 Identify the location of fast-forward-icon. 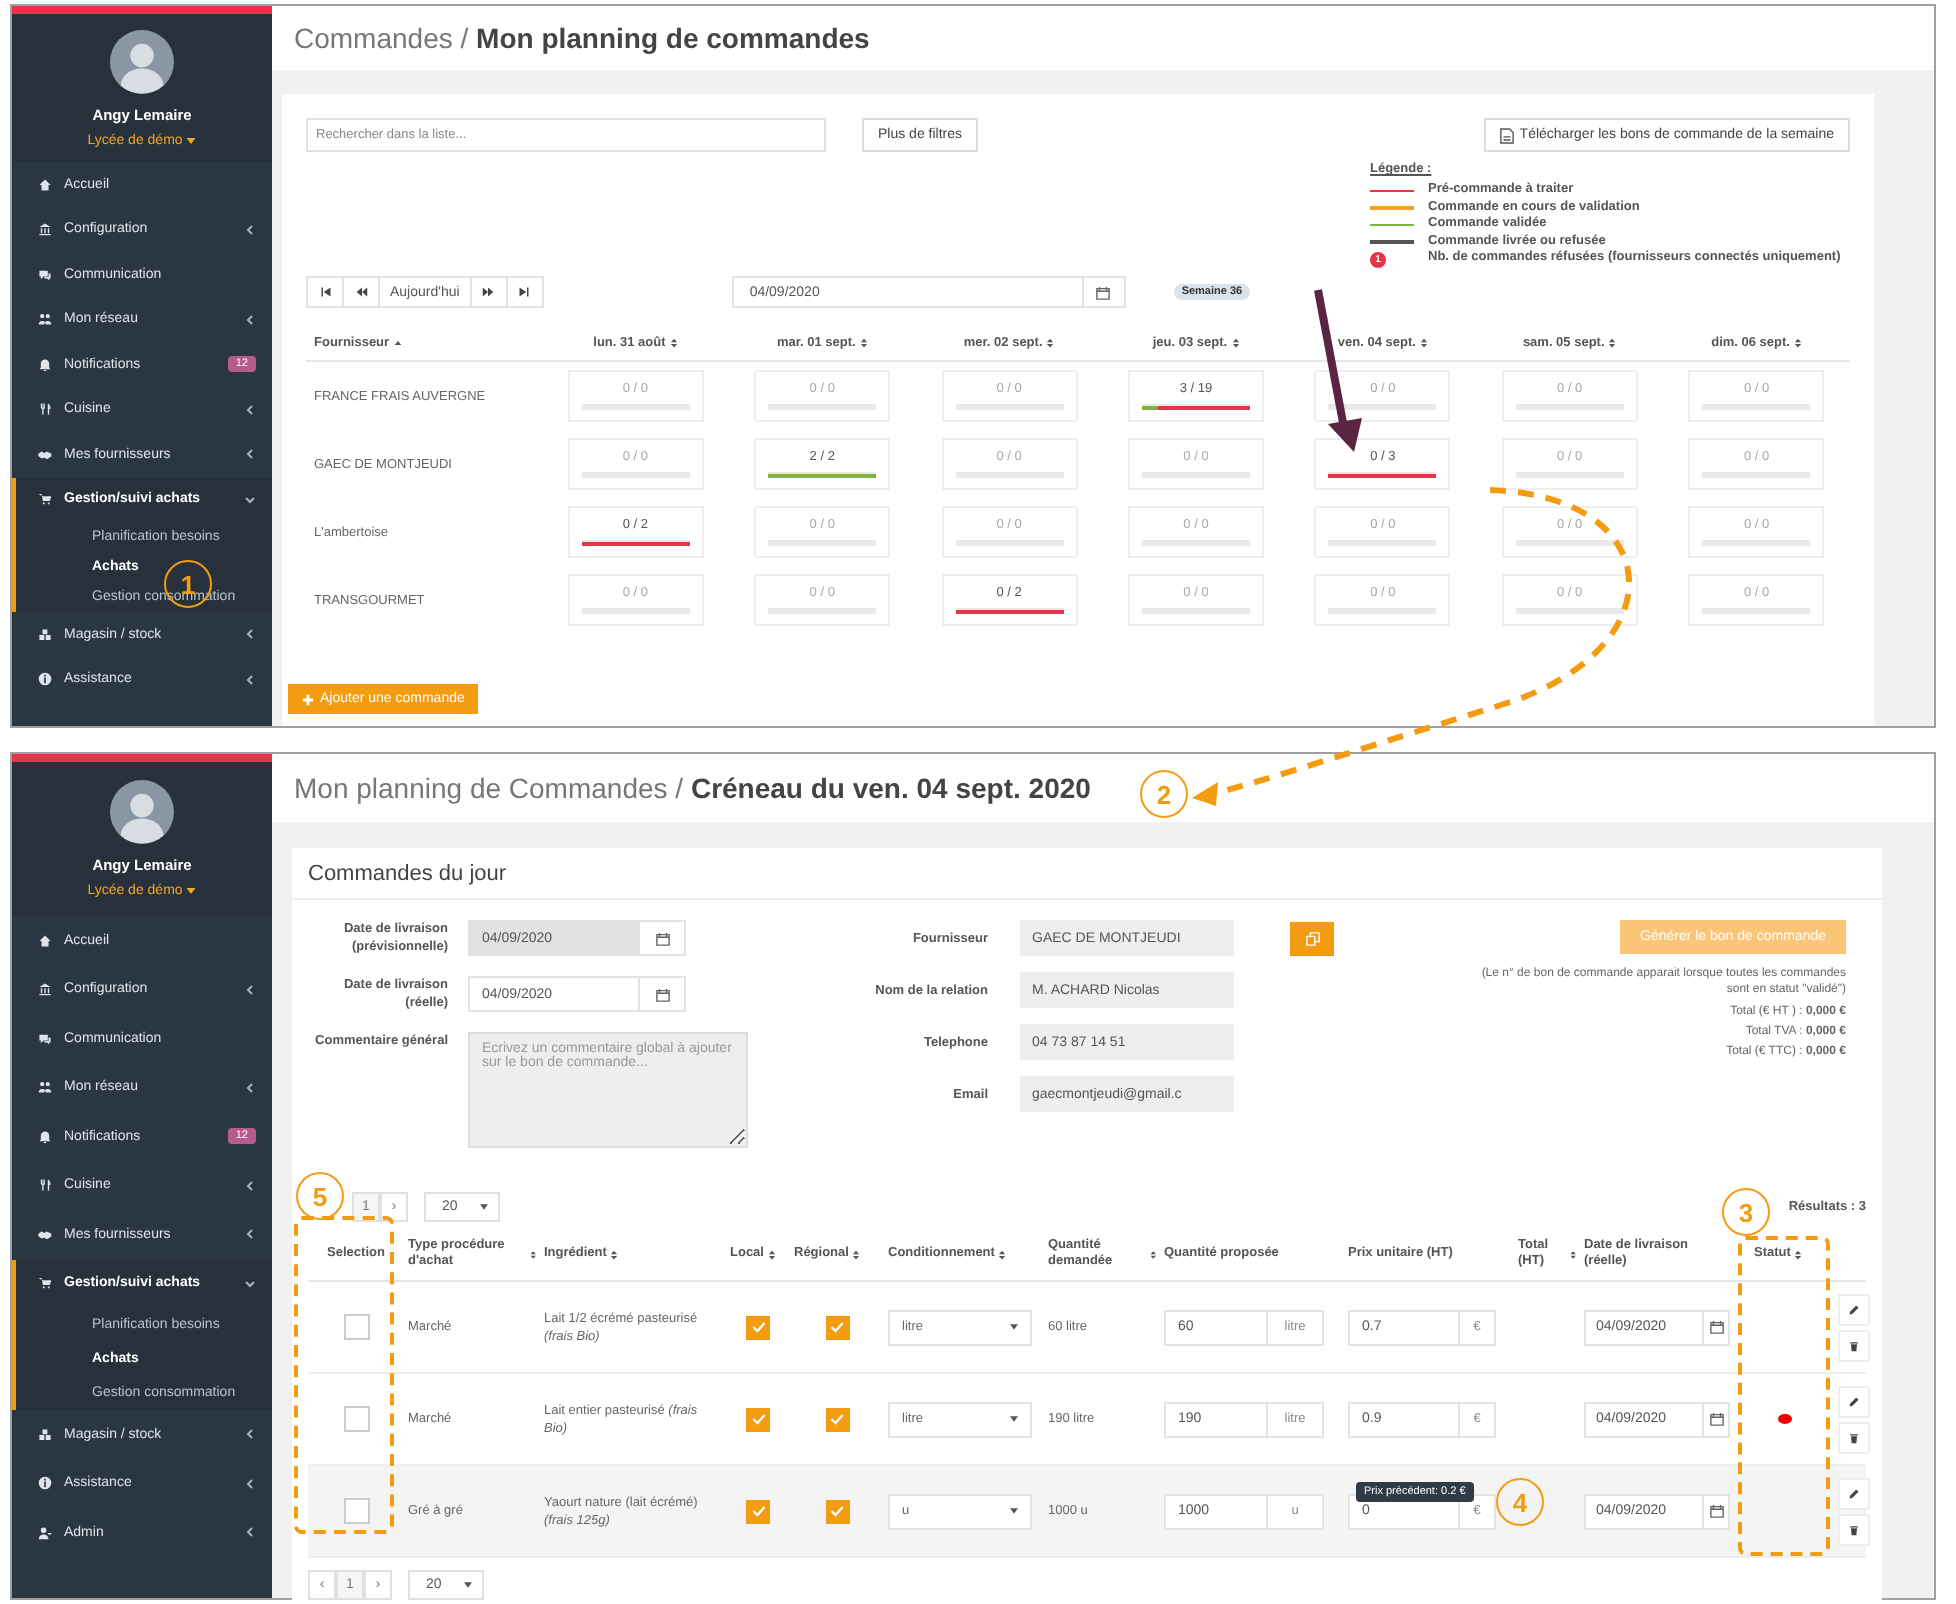
(488, 292).